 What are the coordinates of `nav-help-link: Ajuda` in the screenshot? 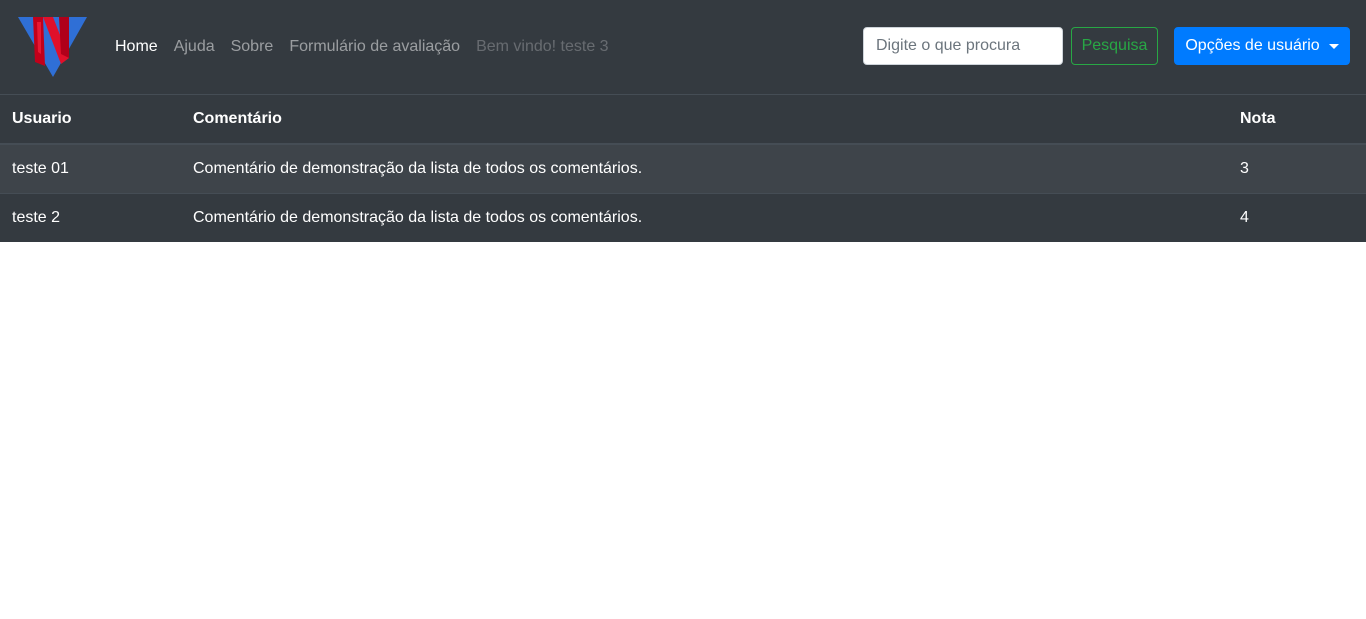 It's located at (194, 47).